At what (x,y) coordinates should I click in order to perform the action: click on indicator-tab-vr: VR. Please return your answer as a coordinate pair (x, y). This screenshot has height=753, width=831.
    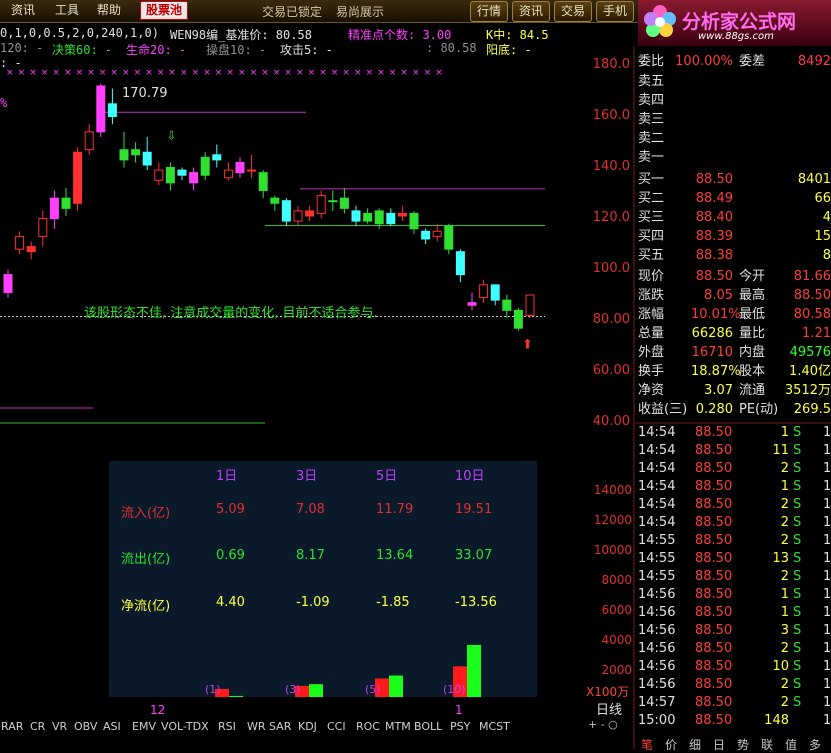
    Looking at the image, I should click on (59, 726).